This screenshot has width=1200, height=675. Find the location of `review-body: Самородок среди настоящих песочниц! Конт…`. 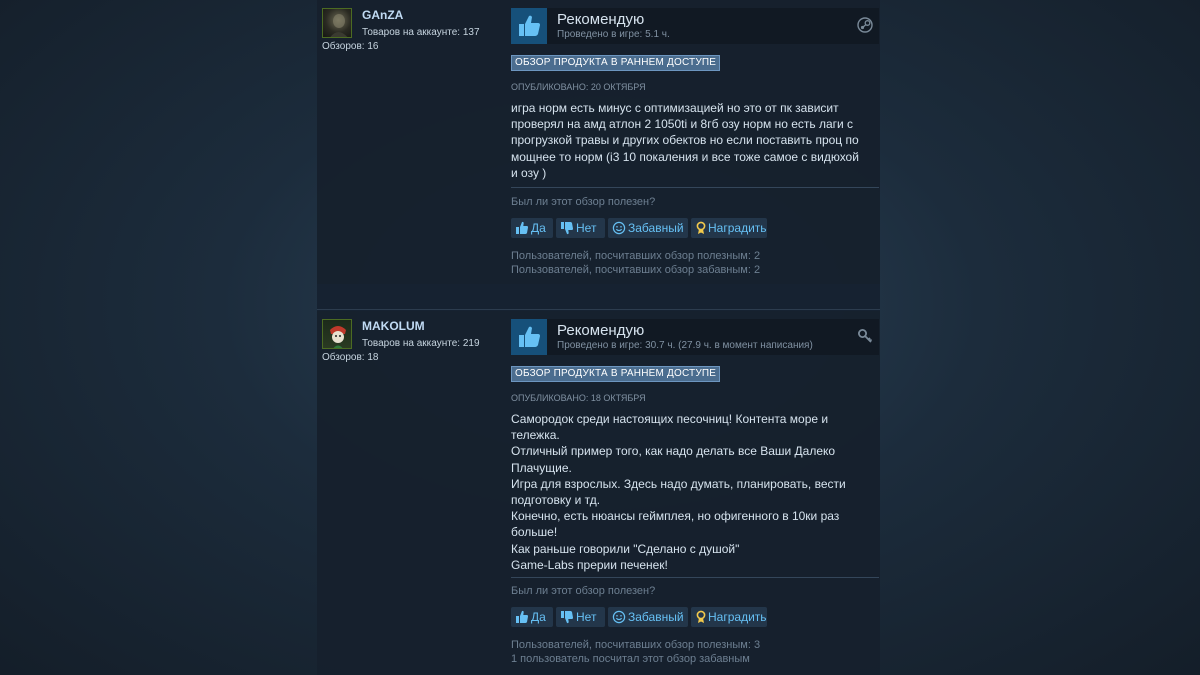

review-body: Самородок среди настоящих песочниц! Конт… is located at coordinates (691, 492).